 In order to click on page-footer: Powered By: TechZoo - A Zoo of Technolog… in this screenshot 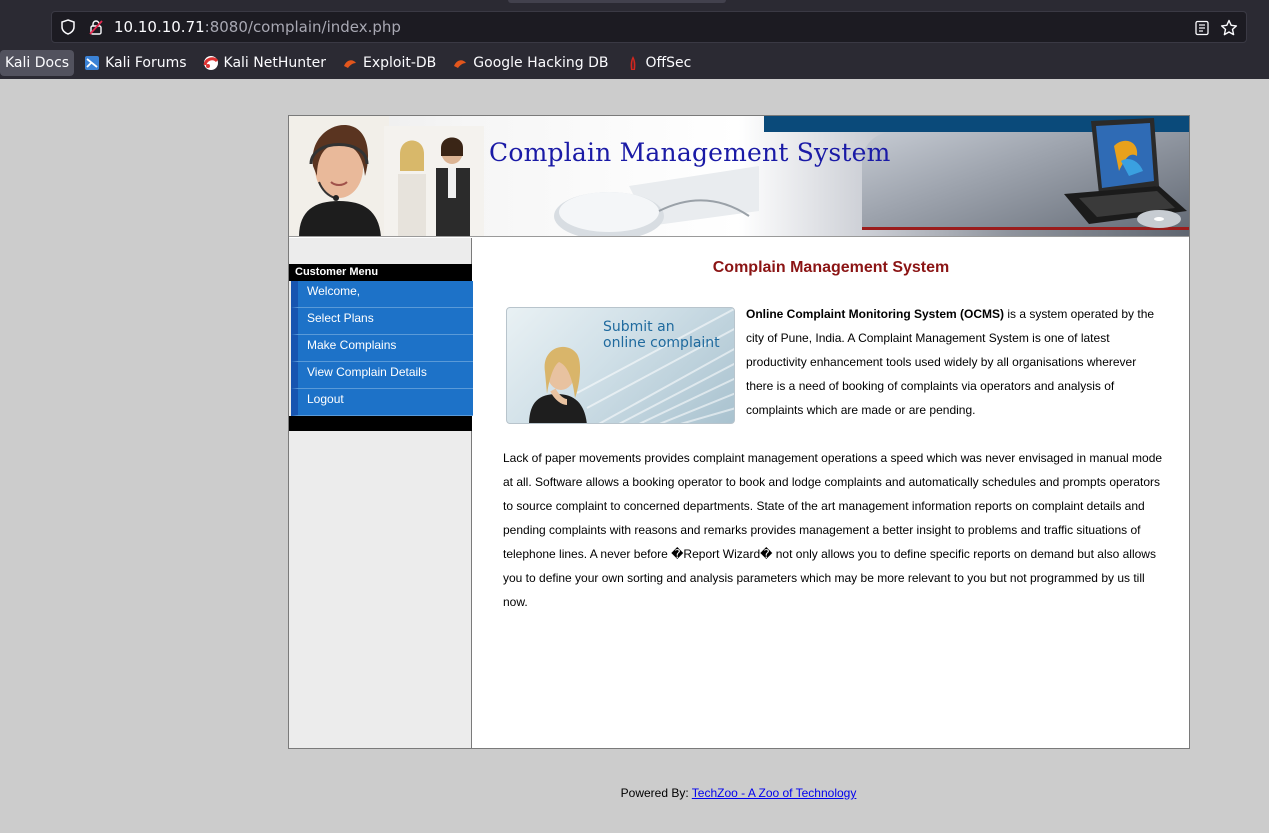, I will do `click(634, 793)`.